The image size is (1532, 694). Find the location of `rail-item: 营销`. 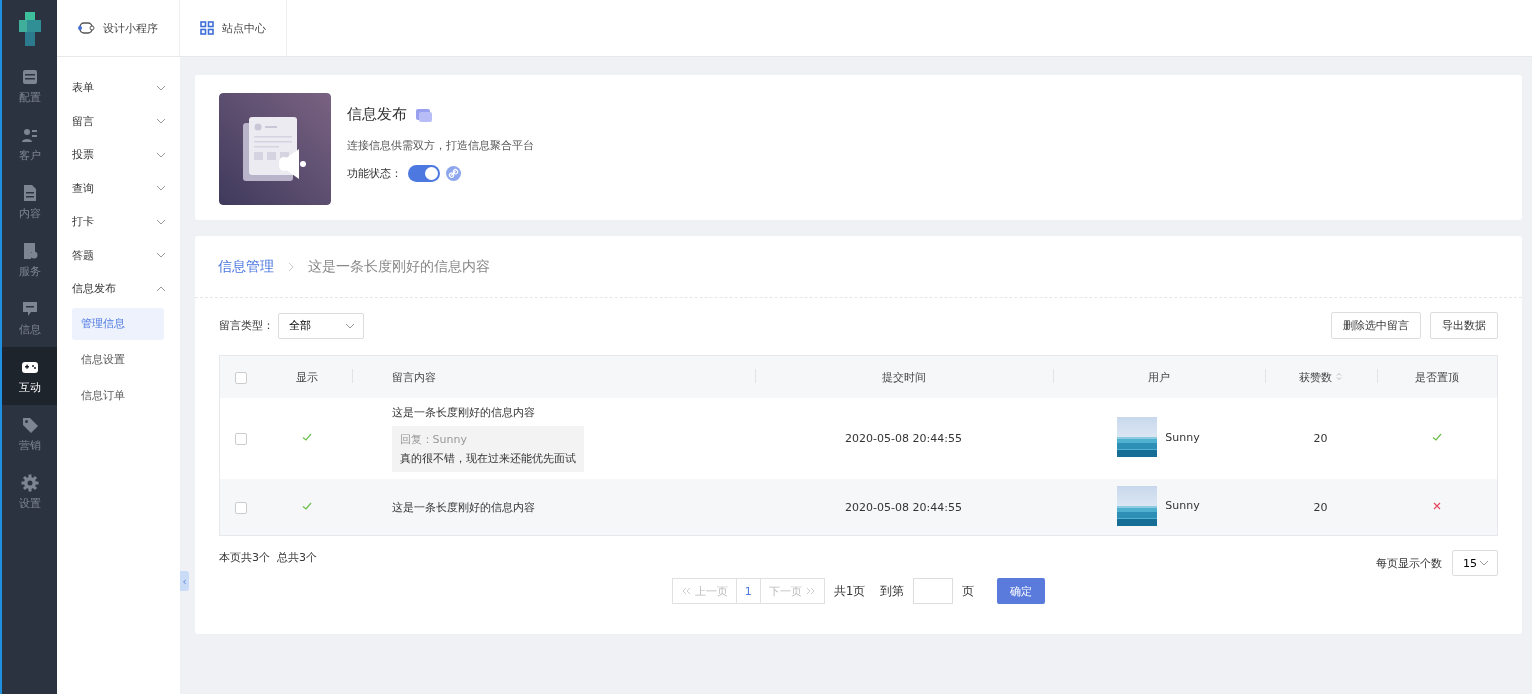

rail-item: 营销 is located at coordinates (29, 434).